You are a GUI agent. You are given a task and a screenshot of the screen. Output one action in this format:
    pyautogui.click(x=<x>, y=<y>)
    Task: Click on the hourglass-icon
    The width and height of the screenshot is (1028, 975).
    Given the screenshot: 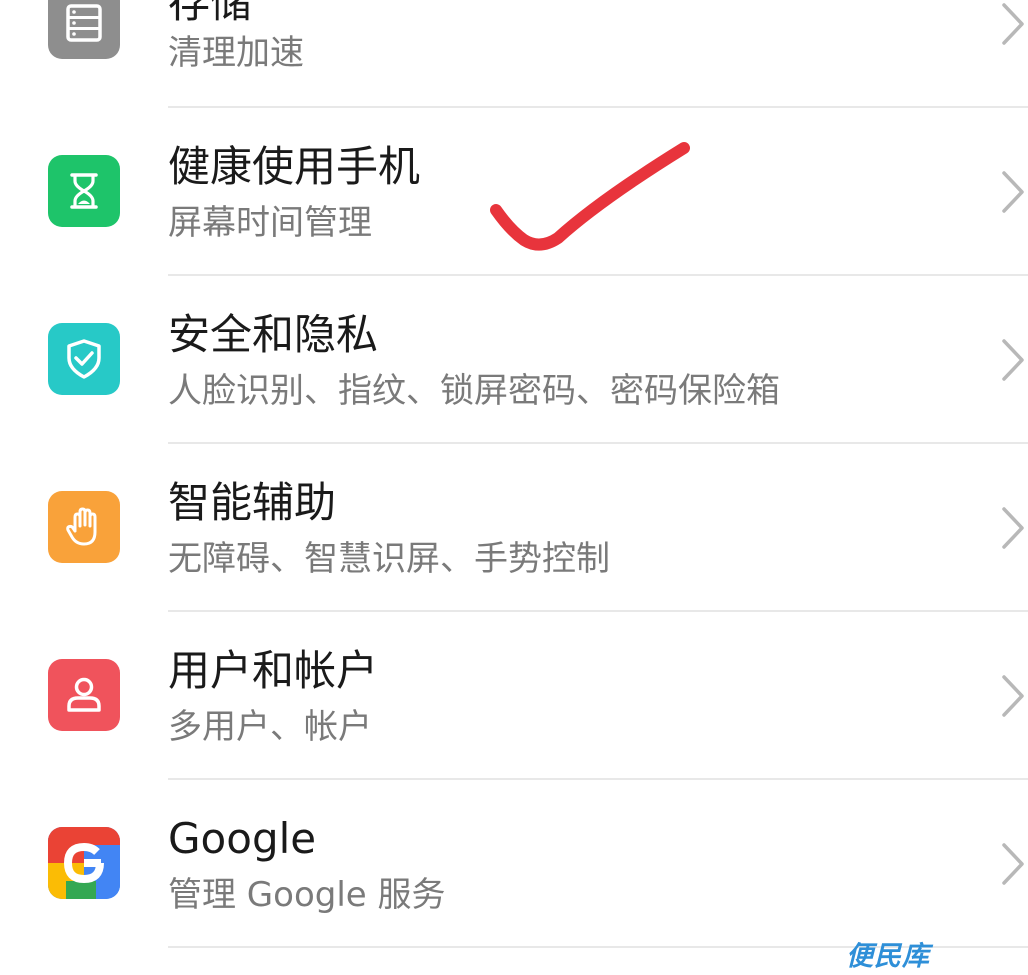 What is the action you would take?
    pyautogui.click(x=84, y=191)
    